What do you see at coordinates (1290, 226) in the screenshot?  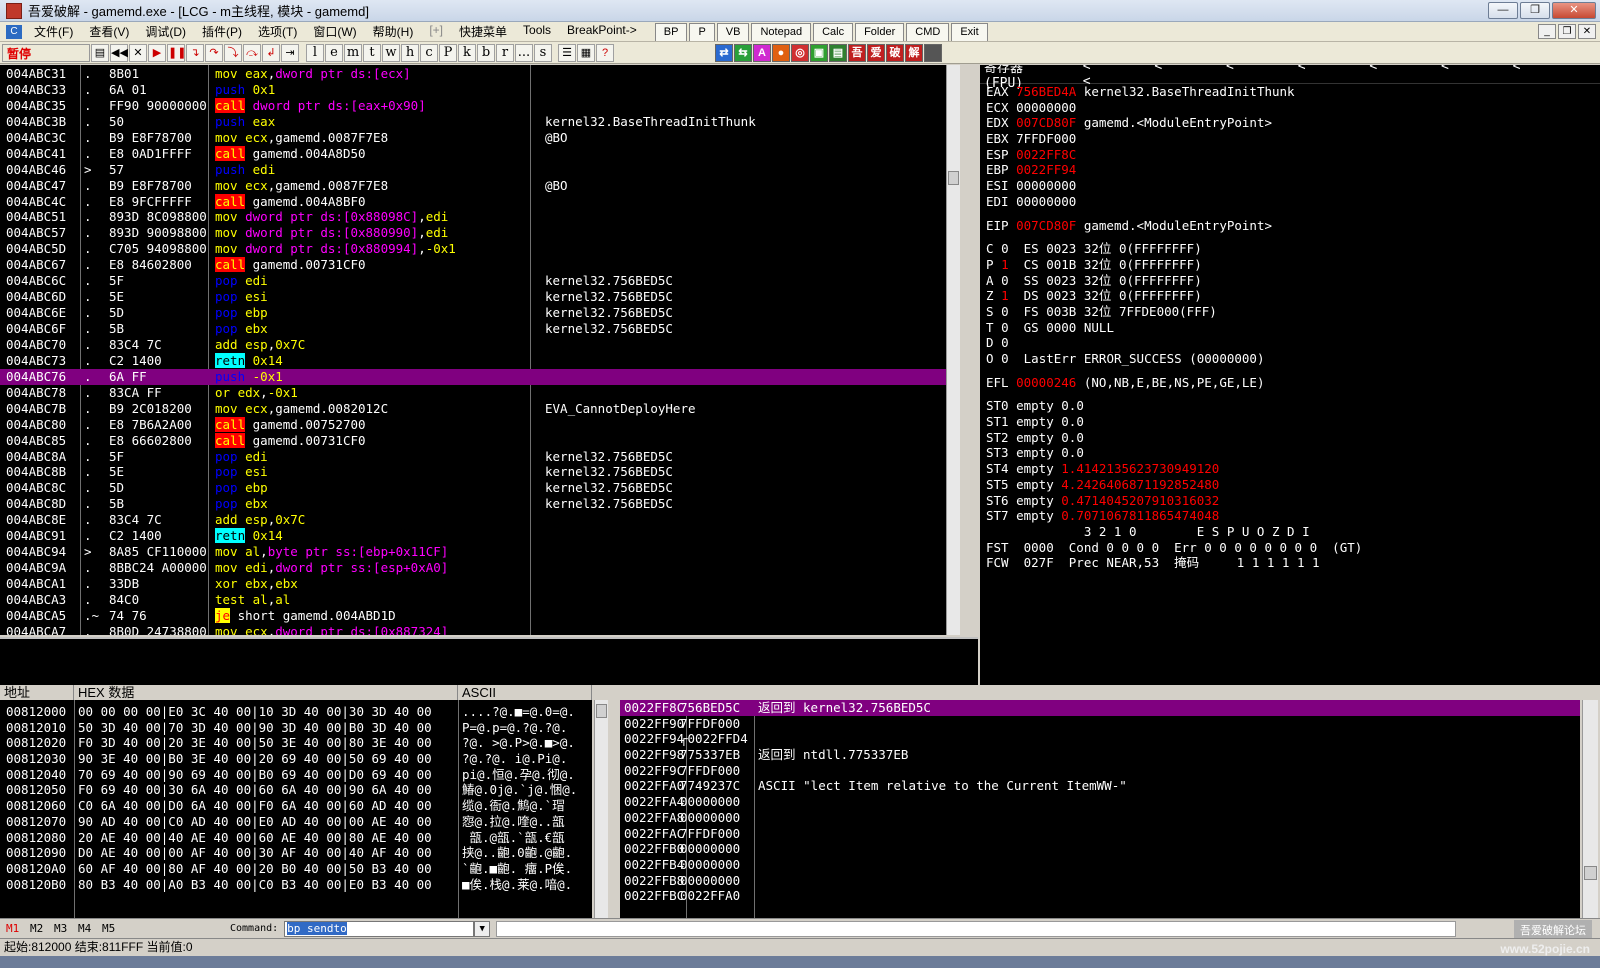 I see `eip-row: EIP 007CD80F gamemd.<ModuleEntryPoint>` at bounding box center [1290, 226].